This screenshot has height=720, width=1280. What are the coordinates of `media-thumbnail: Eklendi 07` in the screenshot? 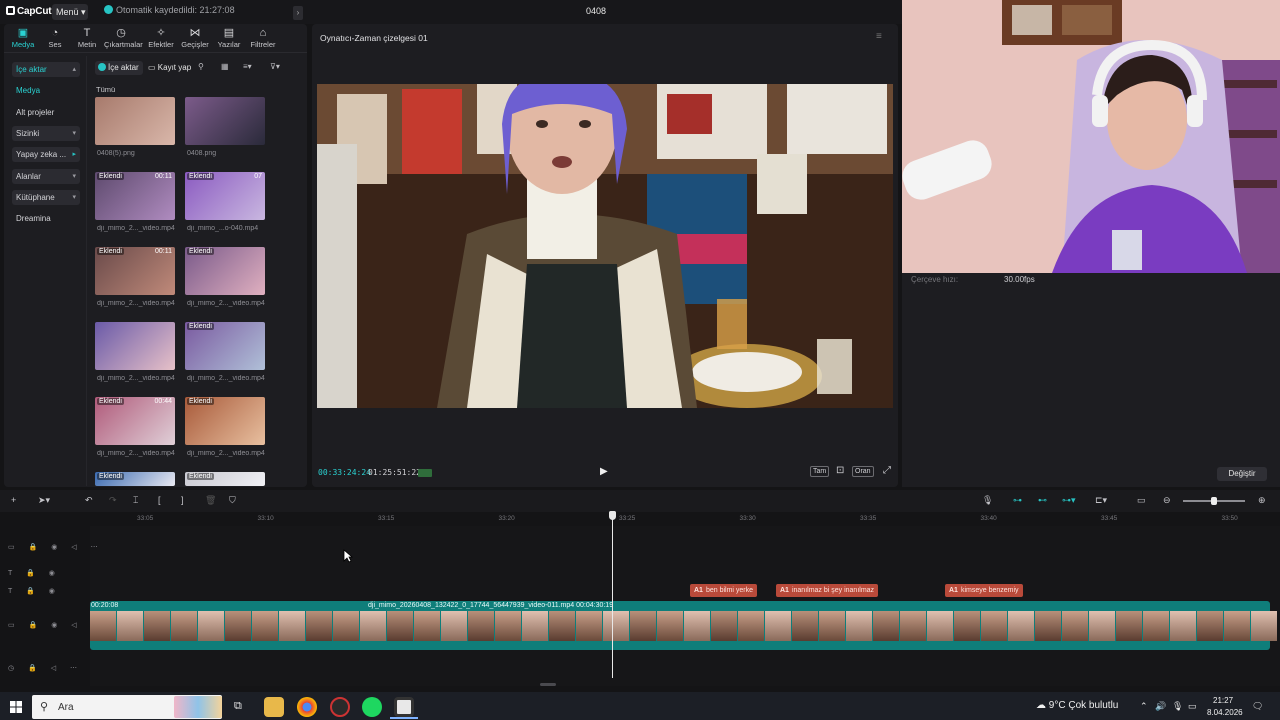 It's located at (225, 196).